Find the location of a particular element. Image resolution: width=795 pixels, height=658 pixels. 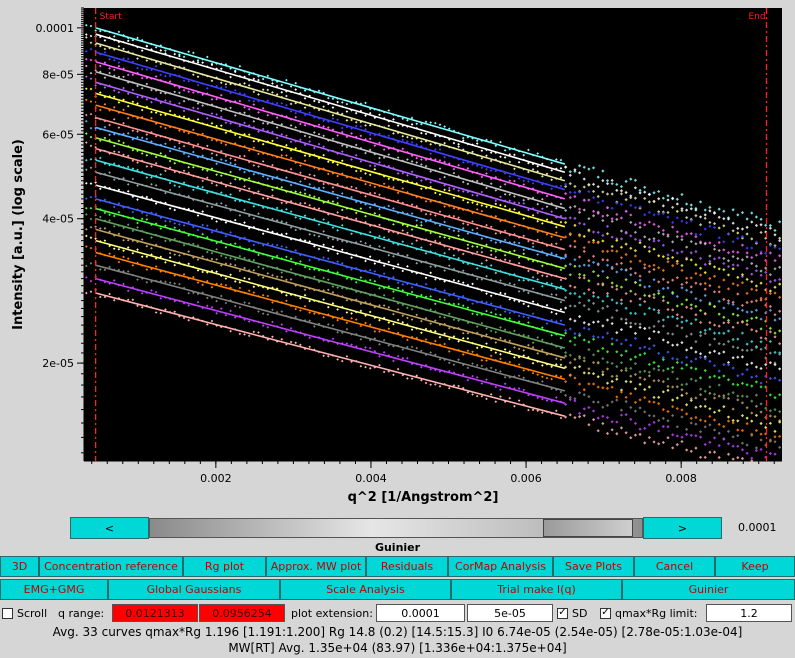

rg-plot-button: Rg plot is located at coordinates (224, 566).